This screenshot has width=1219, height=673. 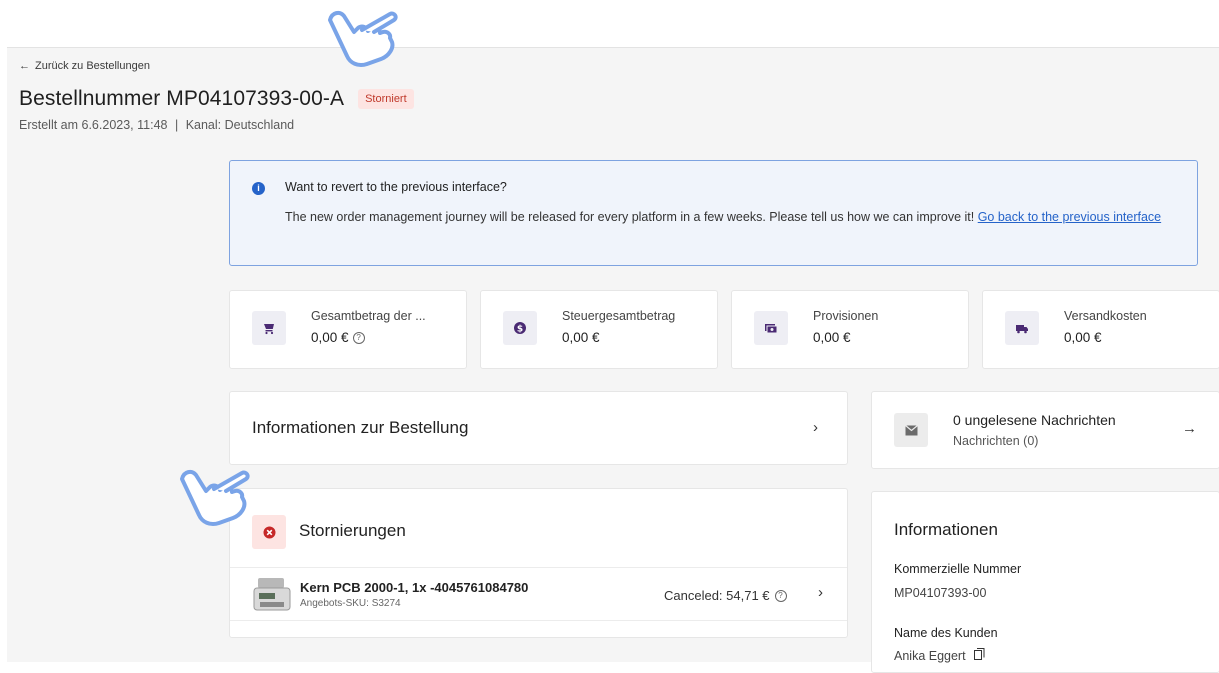 I want to click on truck-icon, so click(x=1022, y=328).